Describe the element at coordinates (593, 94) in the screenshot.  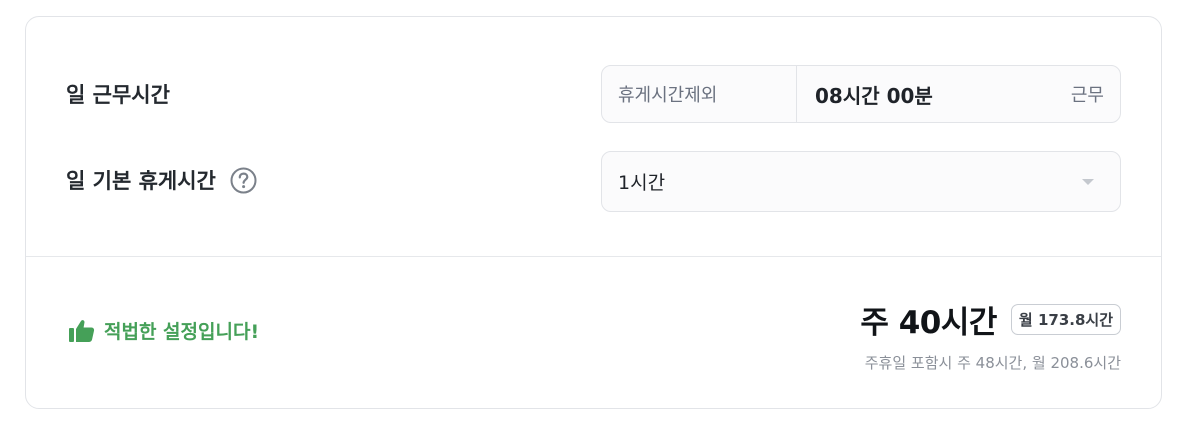
I see `daily-work-row: 일 근무시간 휴게시간제외 08시간 00분 근무` at that location.